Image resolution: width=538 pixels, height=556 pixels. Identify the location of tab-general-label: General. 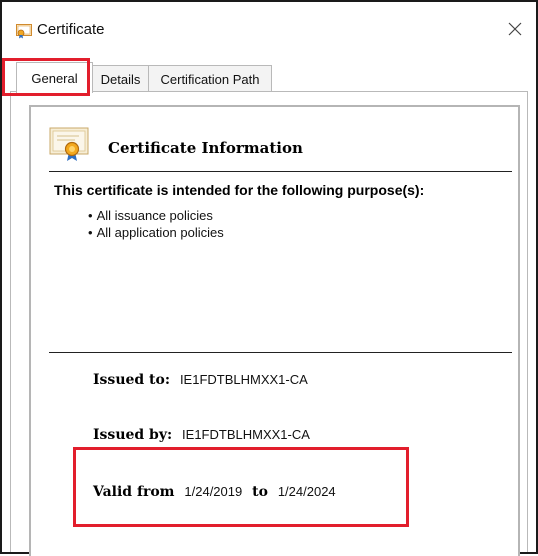
(54, 78).